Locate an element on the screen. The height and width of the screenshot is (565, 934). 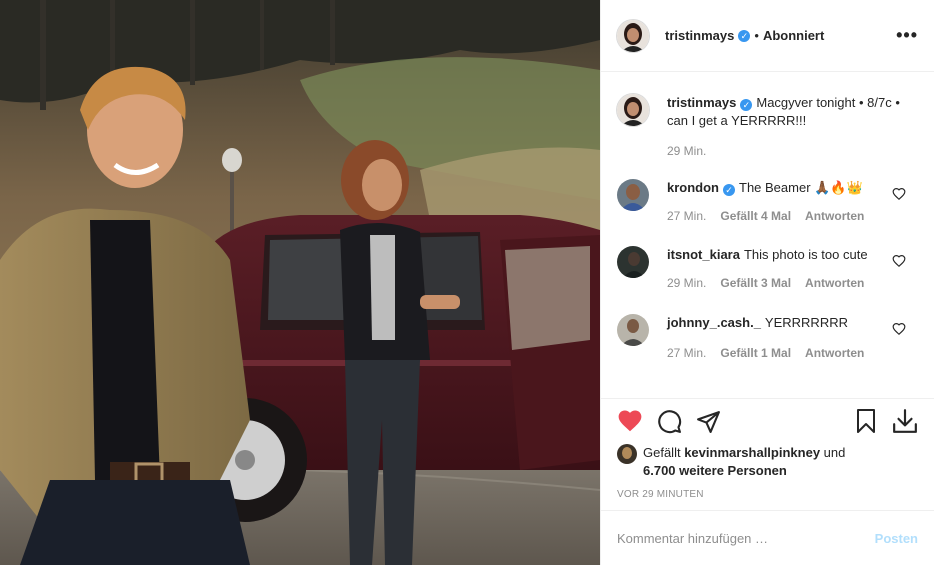
author-username: tristinmays is located at coordinates (699, 35).